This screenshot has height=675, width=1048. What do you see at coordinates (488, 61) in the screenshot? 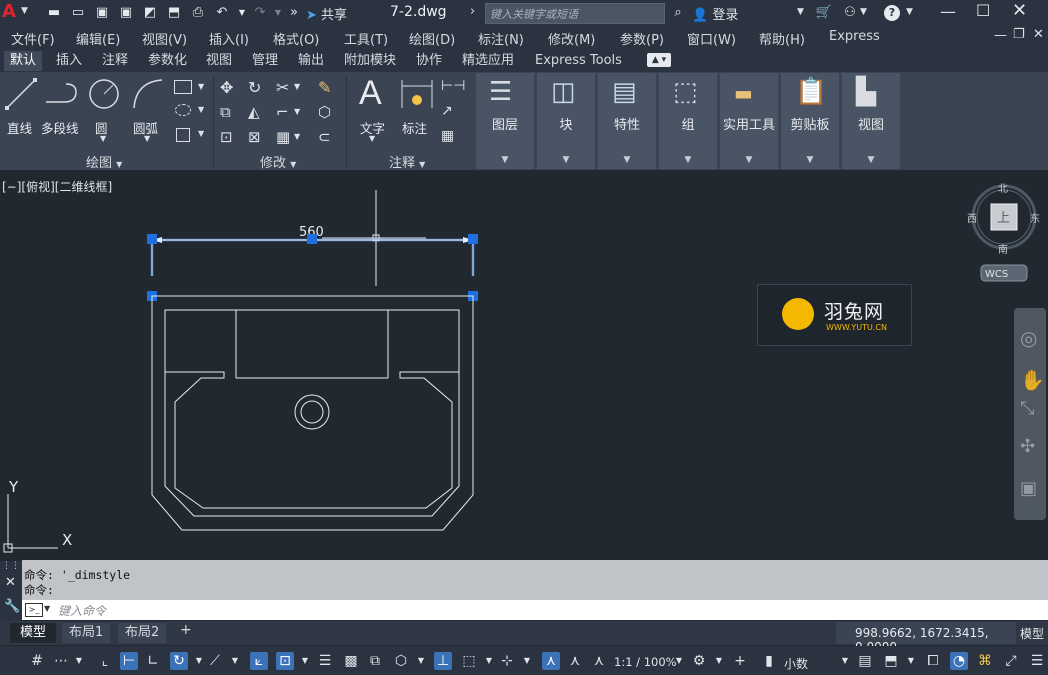
I see `tab-featured-apps: 精选应用` at bounding box center [488, 61].